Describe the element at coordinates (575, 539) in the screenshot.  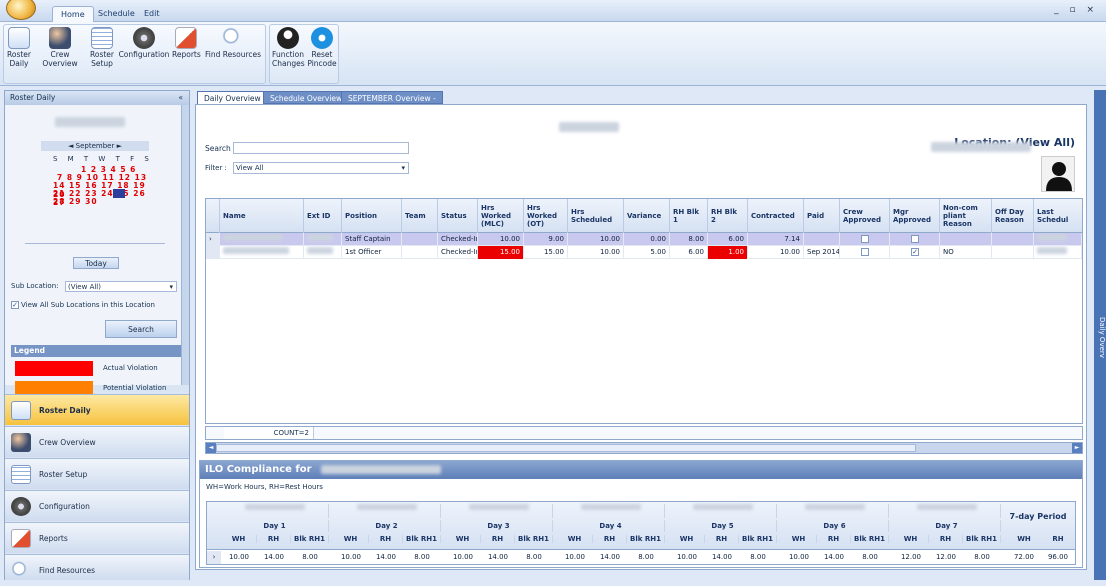
I see `sub-wh: WH` at that location.